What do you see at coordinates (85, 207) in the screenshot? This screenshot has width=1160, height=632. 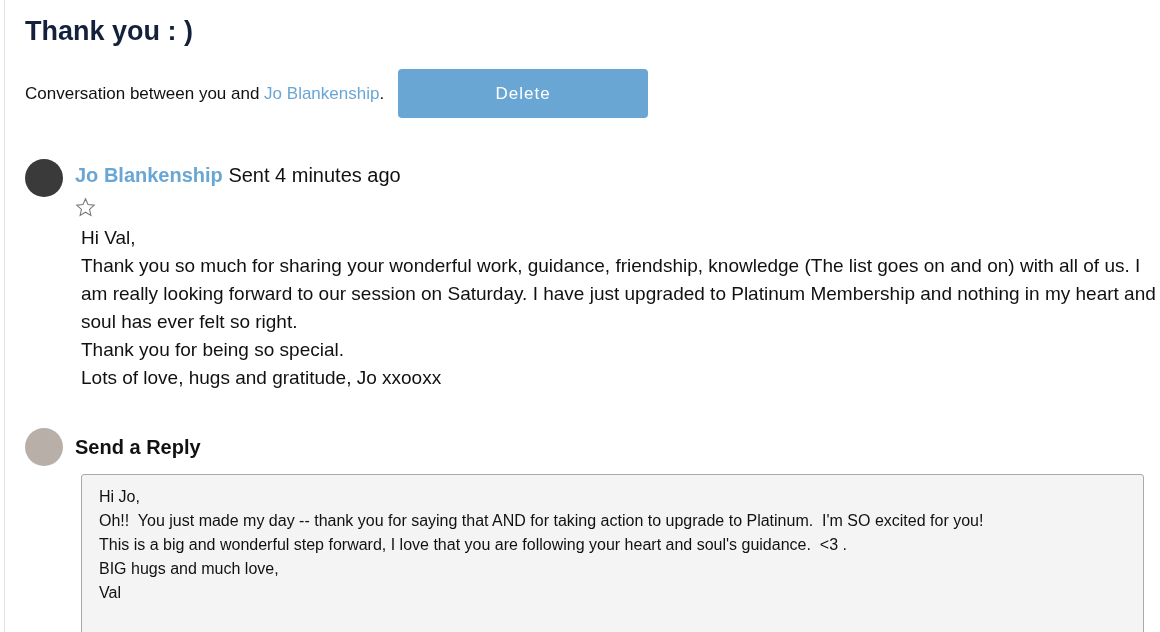 I see `star-icon` at bounding box center [85, 207].